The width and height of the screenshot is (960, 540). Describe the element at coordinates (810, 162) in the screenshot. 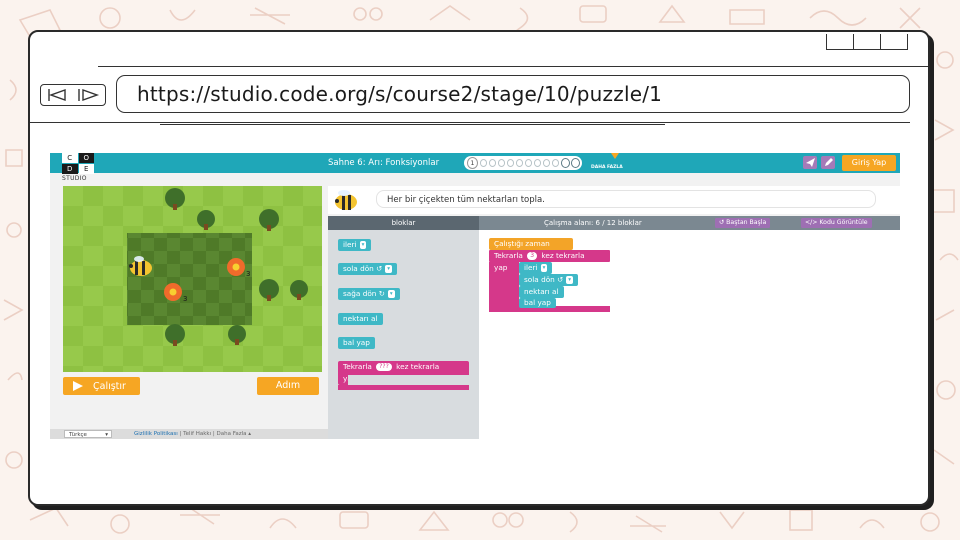

I see `share-icon` at that location.